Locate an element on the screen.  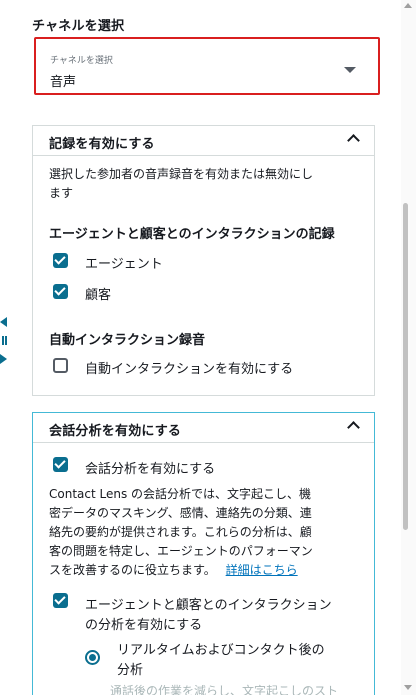
learn-more-link: 詳細はこちら is located at coordinates (262, 570).